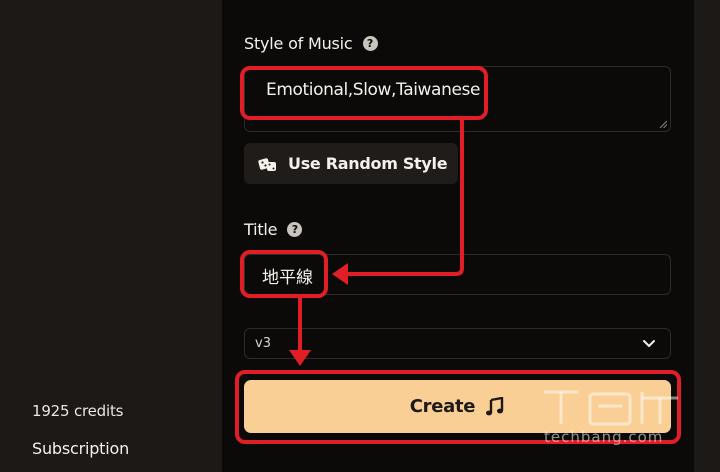 Image resolution: width=720 pixels, height=472 pixels. Describe the element at coordinates (442, 406) in the screenshot. I see `create-label: Create` at that location.